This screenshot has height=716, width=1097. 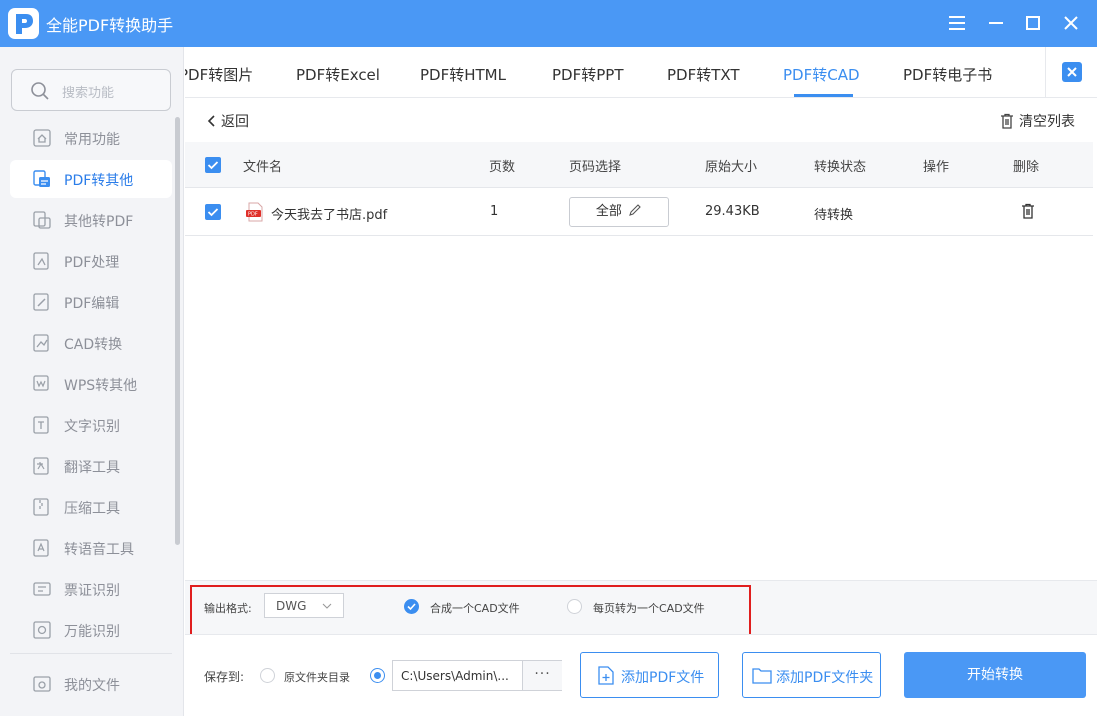 What do you see at coordinates (463, 74) in the screenshot?
I see `tab-pdf-to-html: PDF转HTML` at bounding box center [463, 74].